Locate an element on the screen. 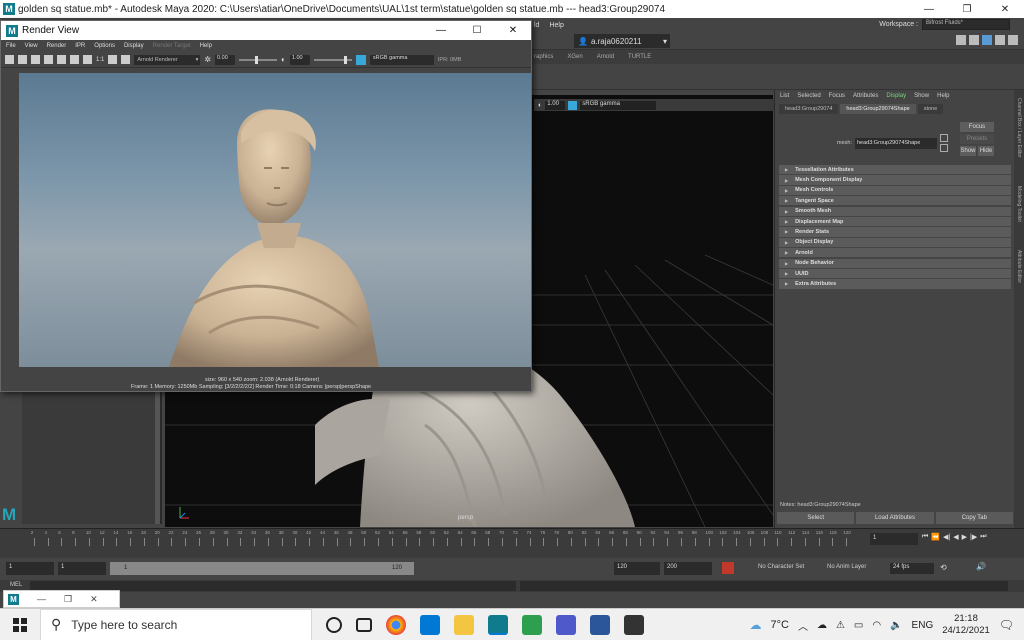 Image resolution: width=1024 pixels, height=640 pixels. viewport-colorspace-dropdown: sRGB gamma is located at coordinates (618, 105).